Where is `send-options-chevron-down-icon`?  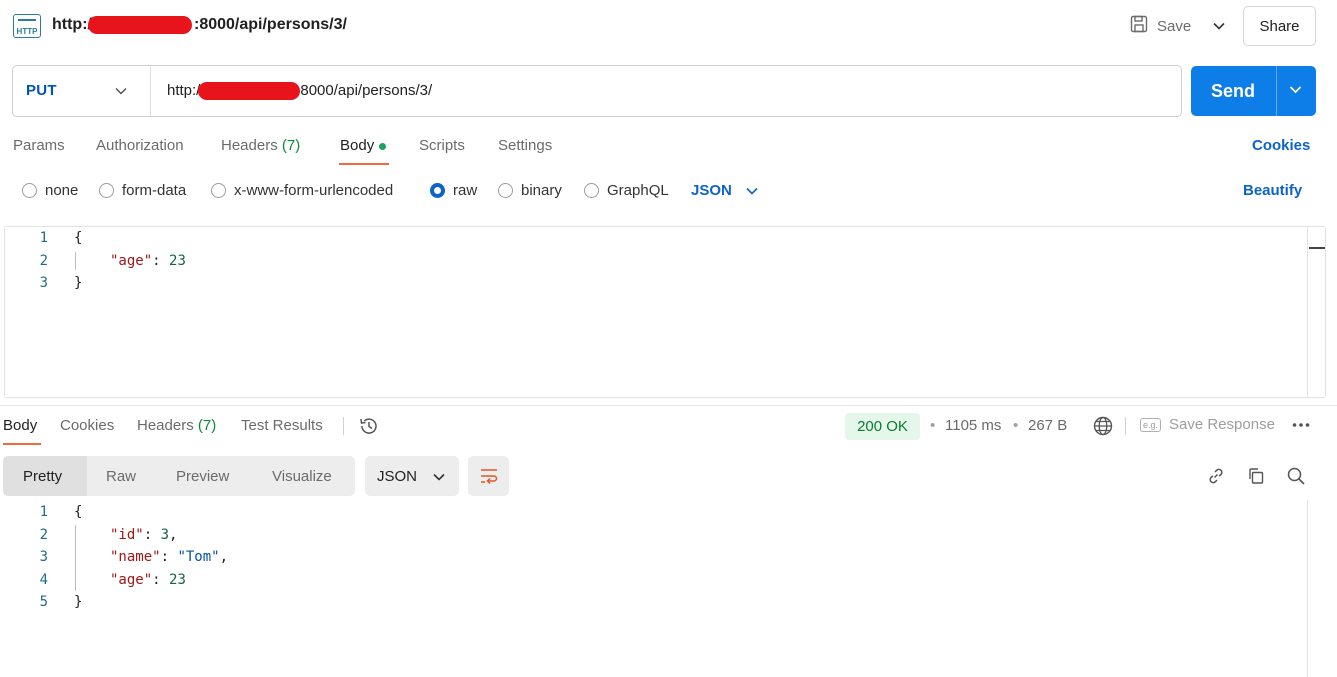
send-options-chevron-down-icon is located at coordinates (1295, 89).